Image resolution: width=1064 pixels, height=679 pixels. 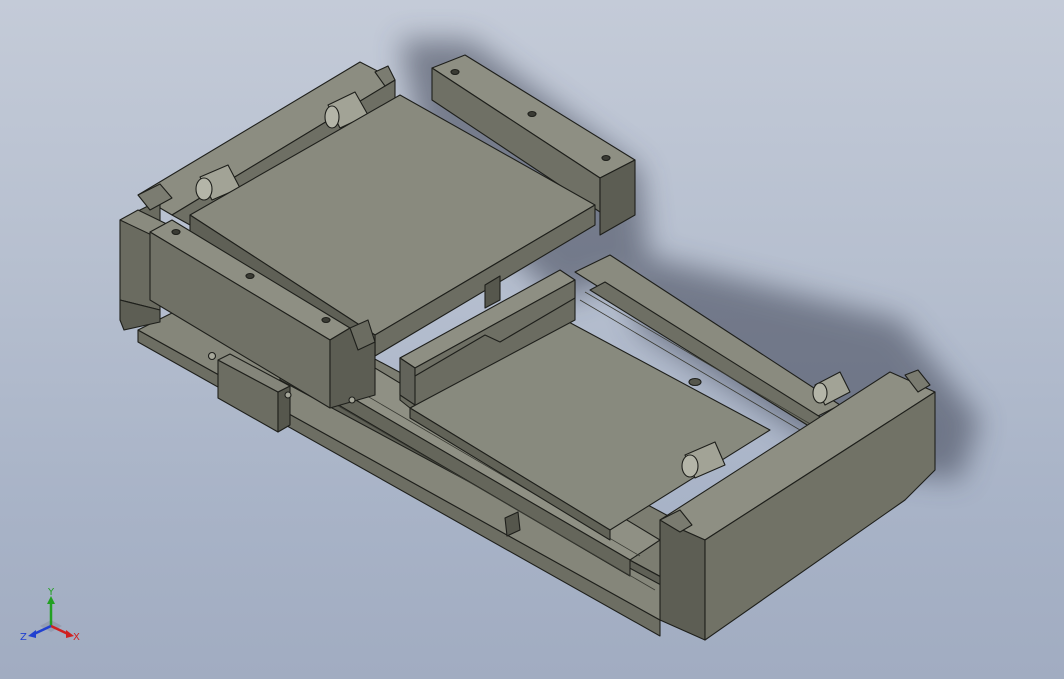 I want to click on coordinate-triad: Y X Z, so click(x=51, y=617).